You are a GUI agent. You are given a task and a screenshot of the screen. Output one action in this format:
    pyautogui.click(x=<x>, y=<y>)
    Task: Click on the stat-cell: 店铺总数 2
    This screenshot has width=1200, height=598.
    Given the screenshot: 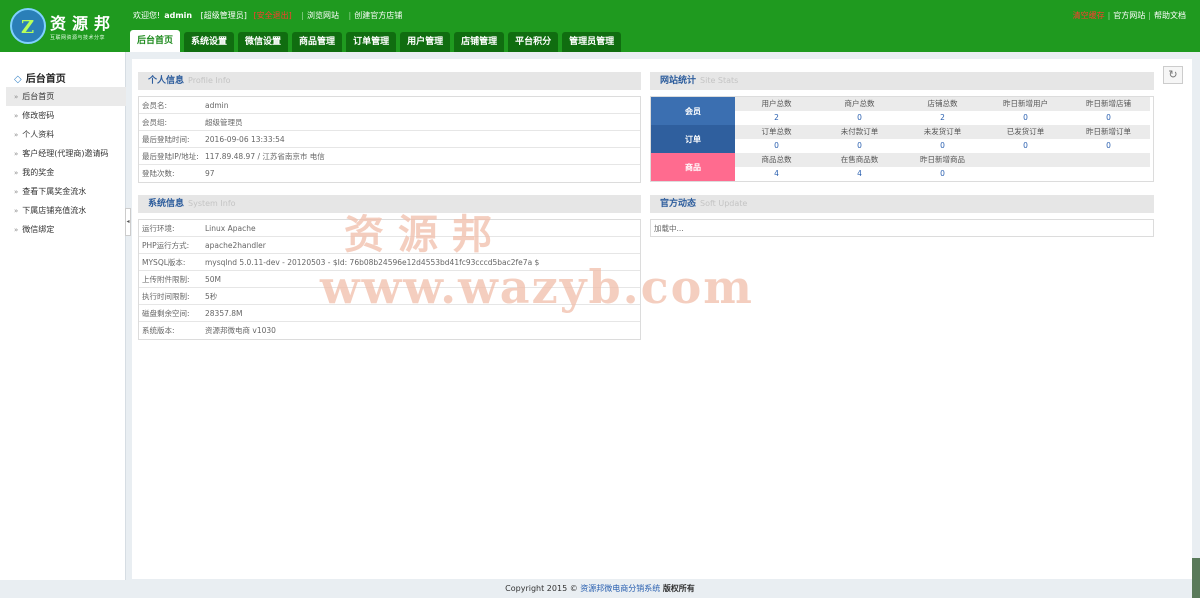 What is the action you would take?
    pyautogui.click(x=942, y=111)
    